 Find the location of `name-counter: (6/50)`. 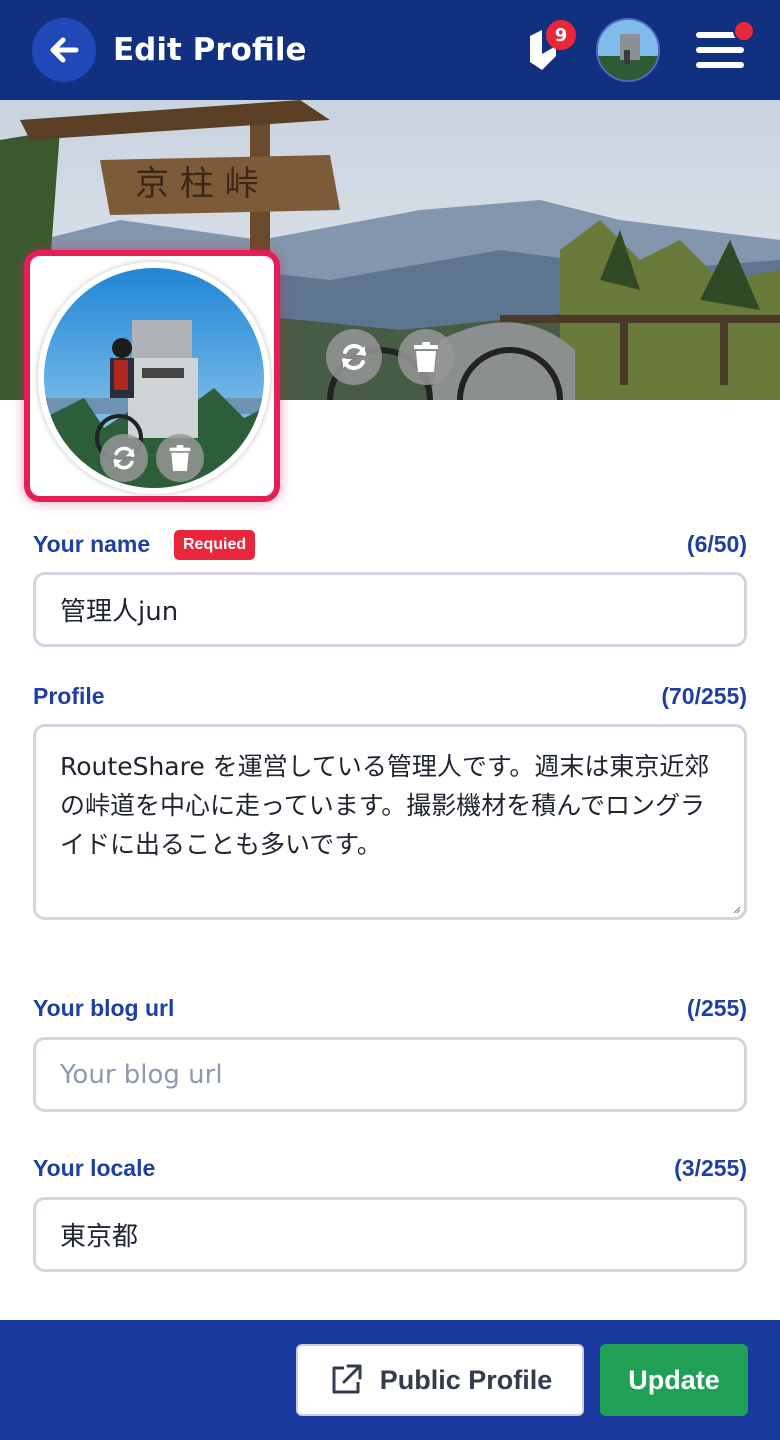

name-counter: (6/50) is located at coordinates (716, 544).